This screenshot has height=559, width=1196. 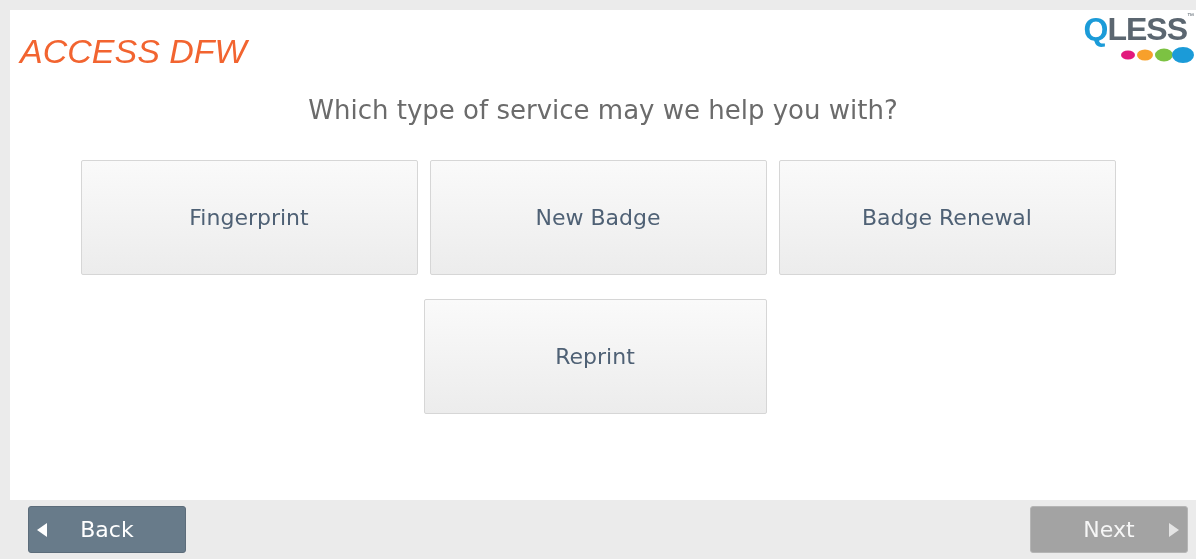 What do you see at coordinates (133, 51) in the screenshot?
I see `app-title: ACCESS DFW` at bounding box center [133, 51].